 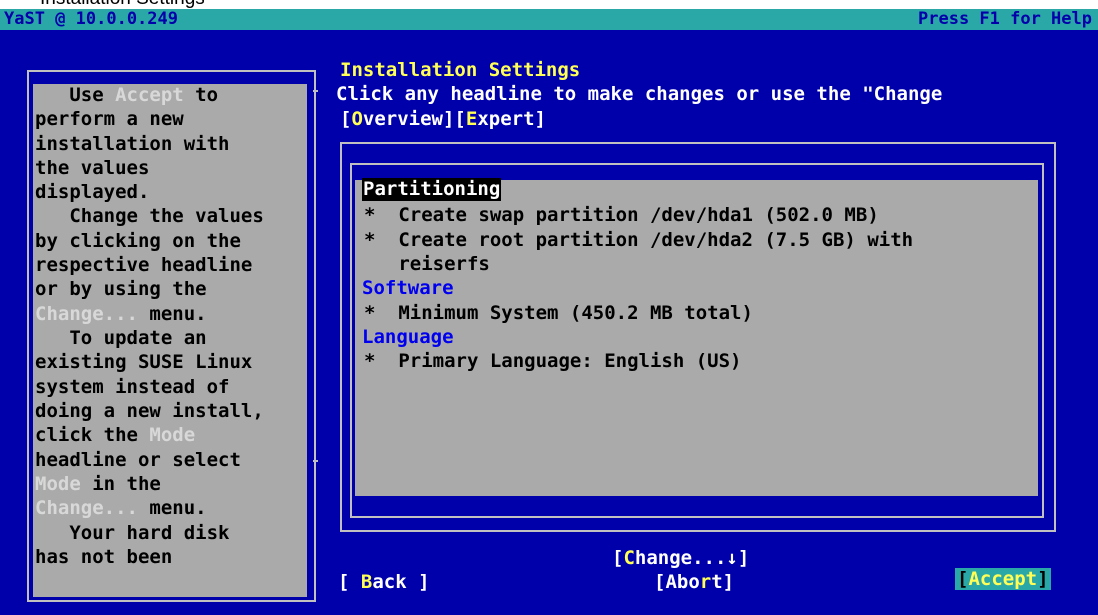 What do you see at coordinates (432, 189) in the screenshot?
I see `partitioning-headline: Partitioning` at bounding box center [432, 189].